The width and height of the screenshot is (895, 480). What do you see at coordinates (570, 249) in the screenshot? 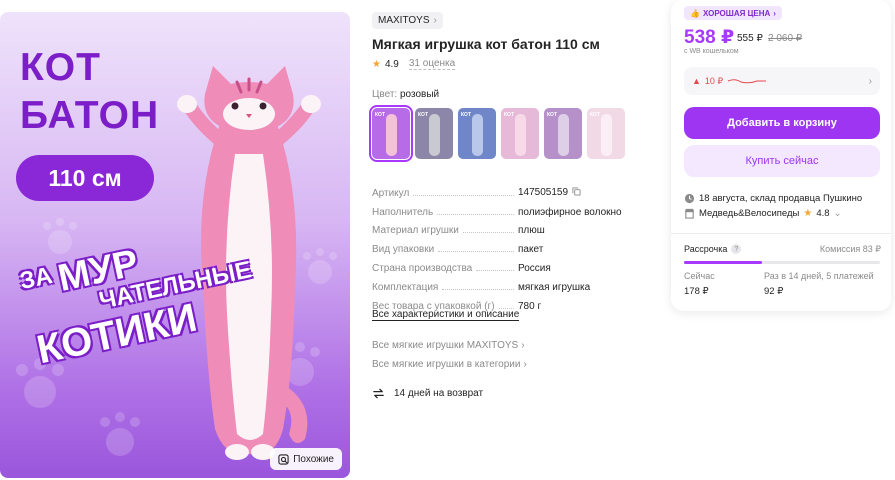
I see `spec-value: пакет` at bounding box center [570, 249].